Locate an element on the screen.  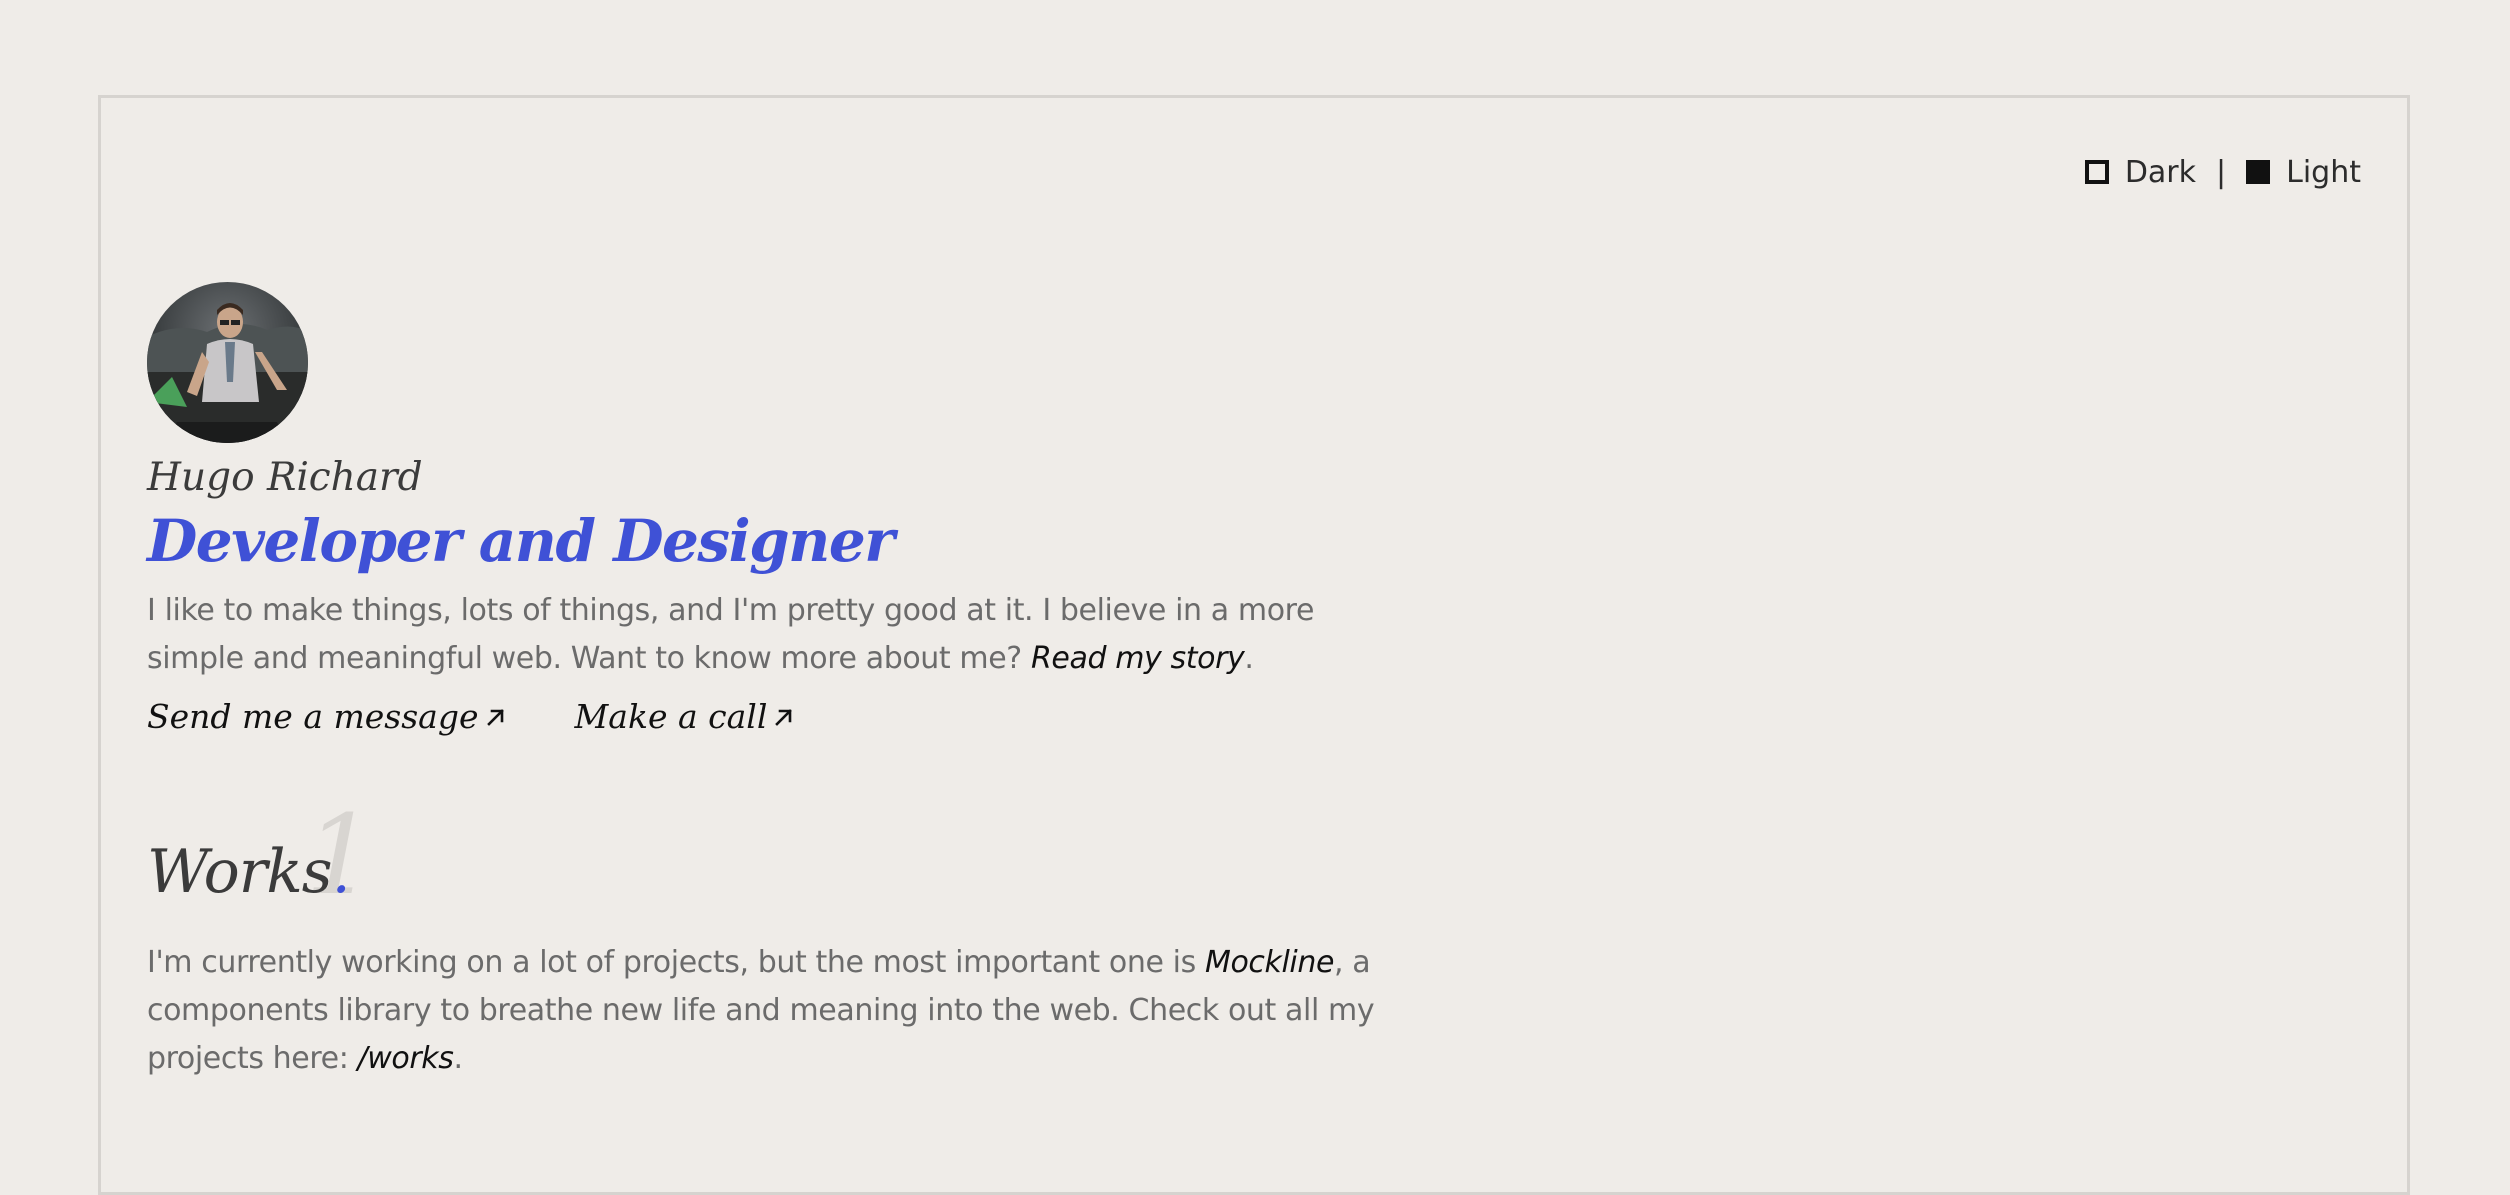
works-heading: 1 Works. is located at coordinates (297, 860).